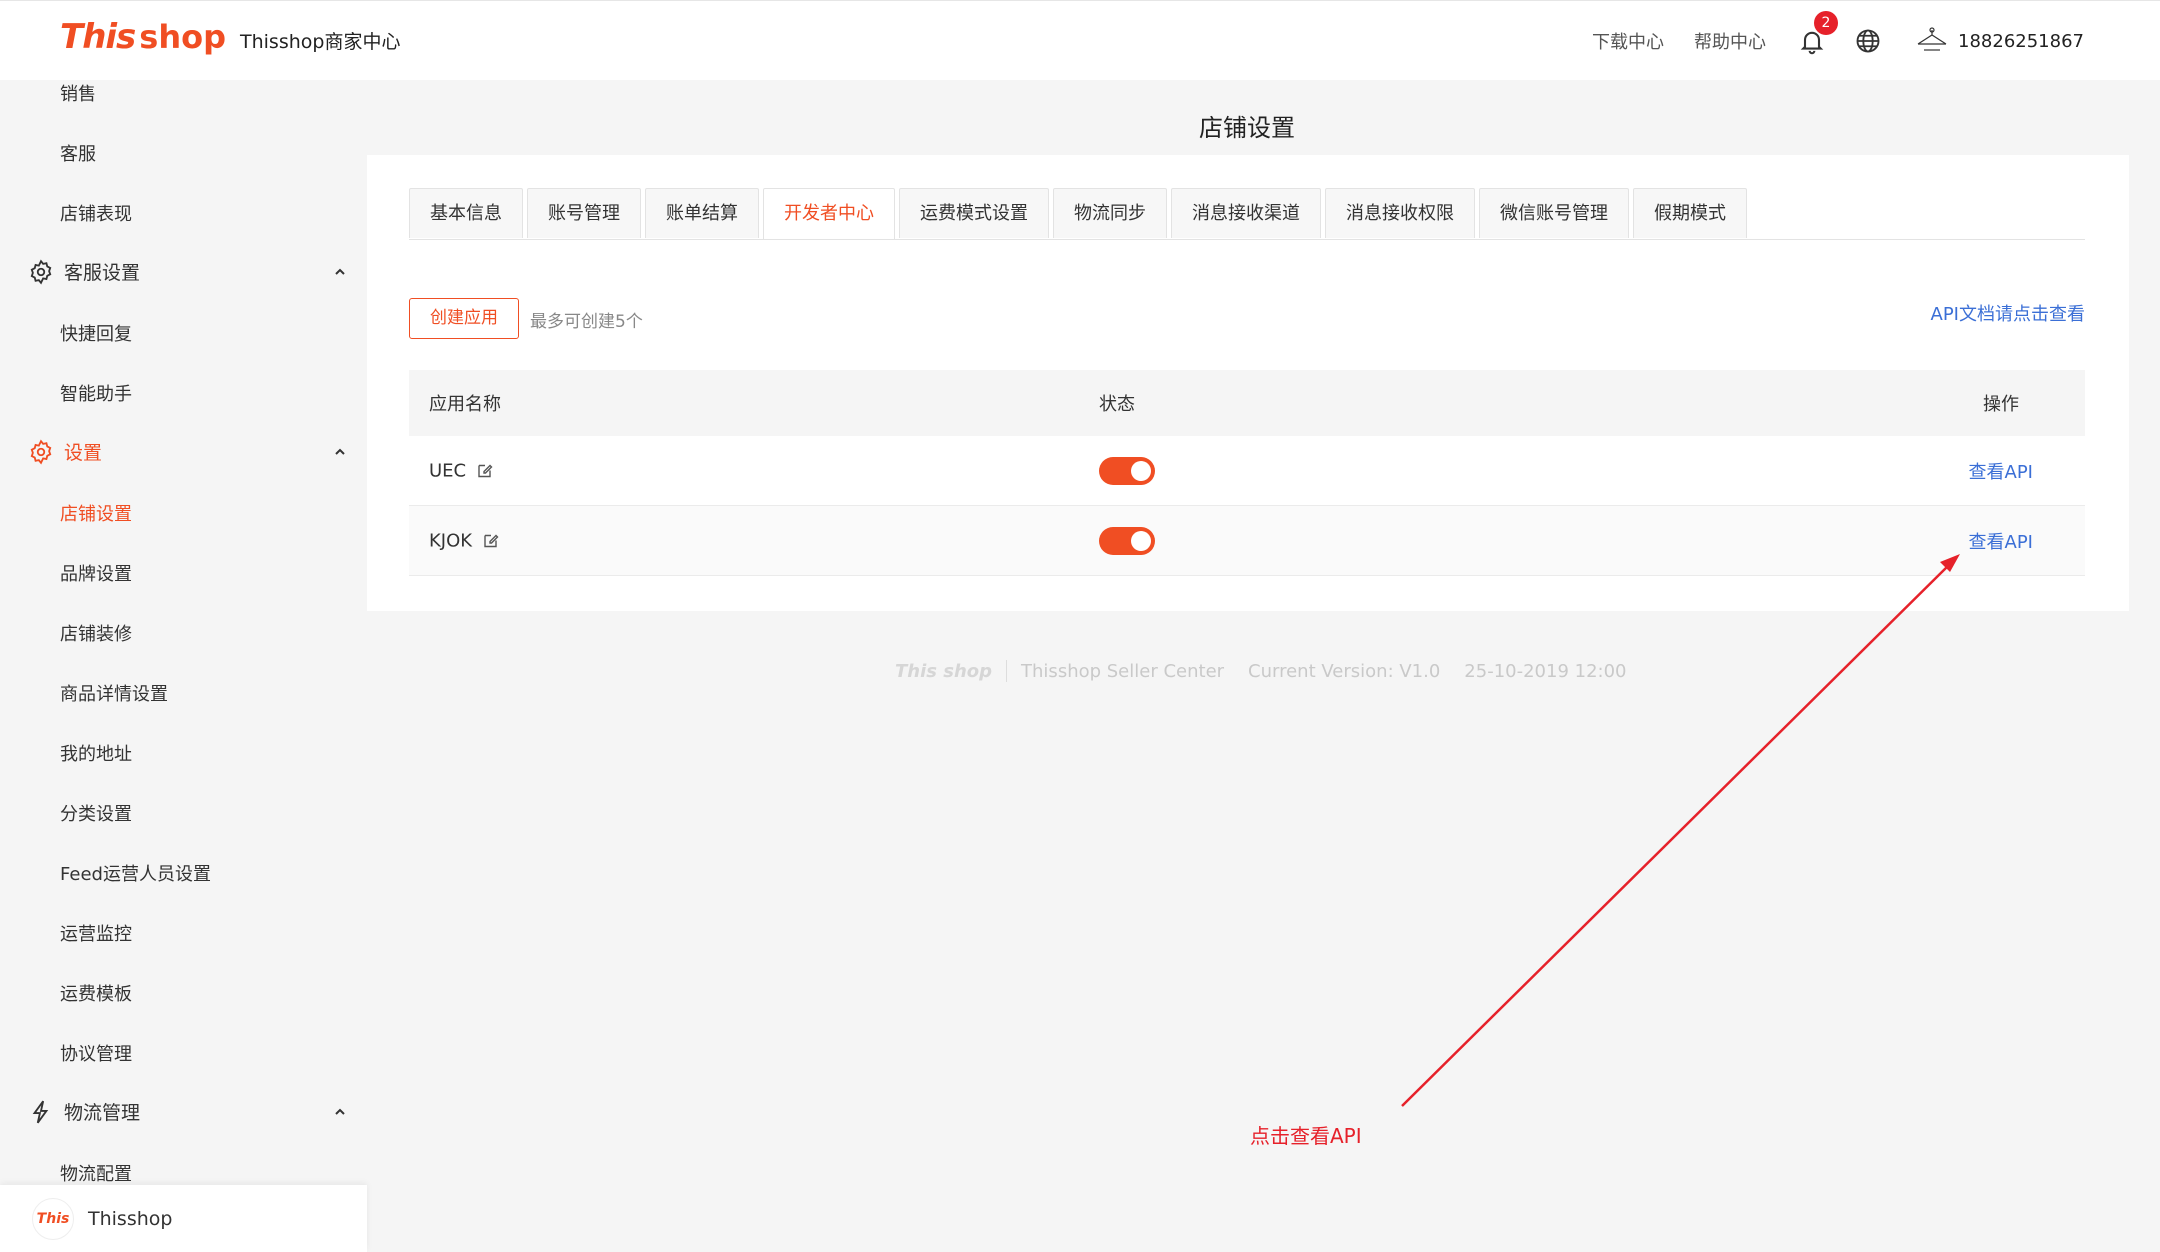 This screenshot has width=2160, height=1252. I want to click on sidebar-item-brand-settings: 品牌设置, so click(96, 573).